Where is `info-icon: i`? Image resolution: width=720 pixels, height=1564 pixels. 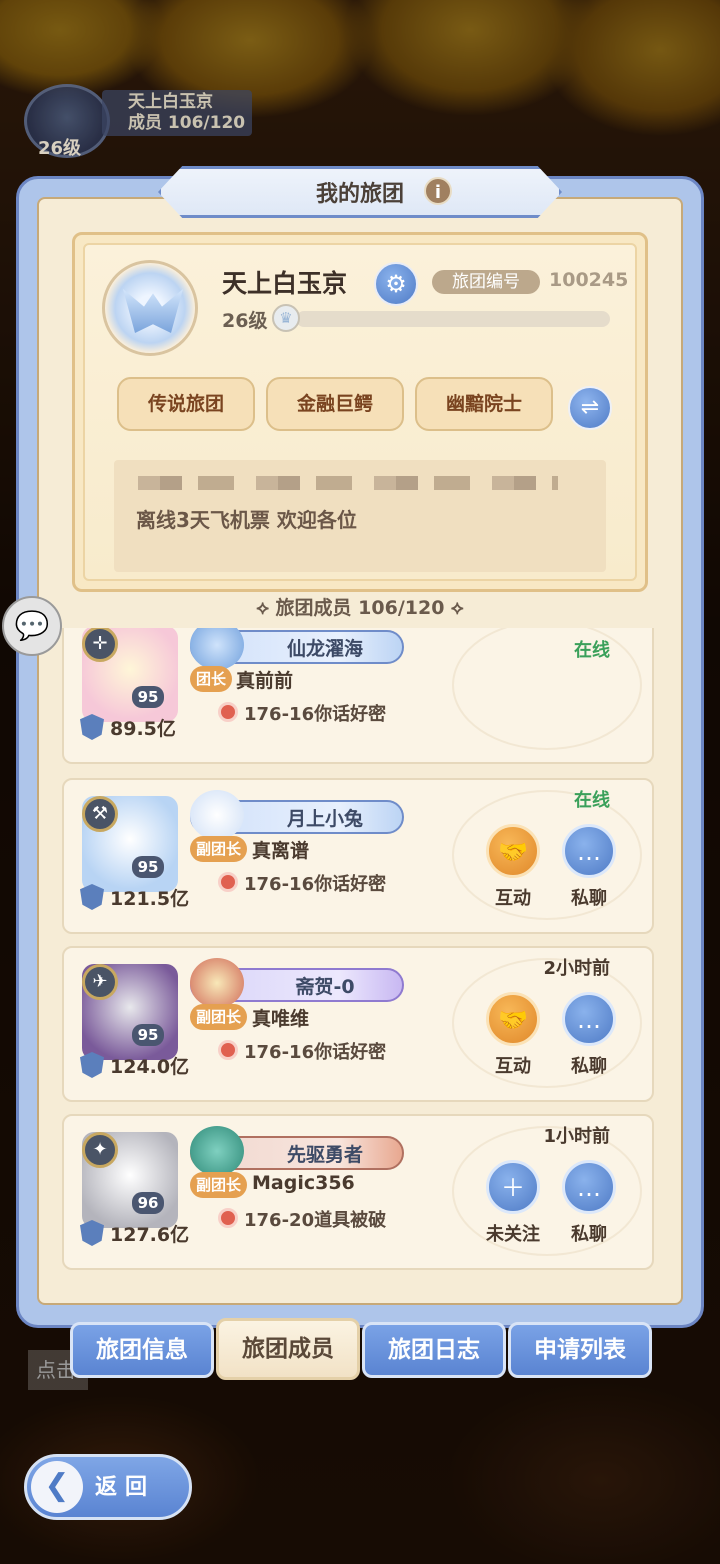
info-icon: i is located at coordinates (438, 191).